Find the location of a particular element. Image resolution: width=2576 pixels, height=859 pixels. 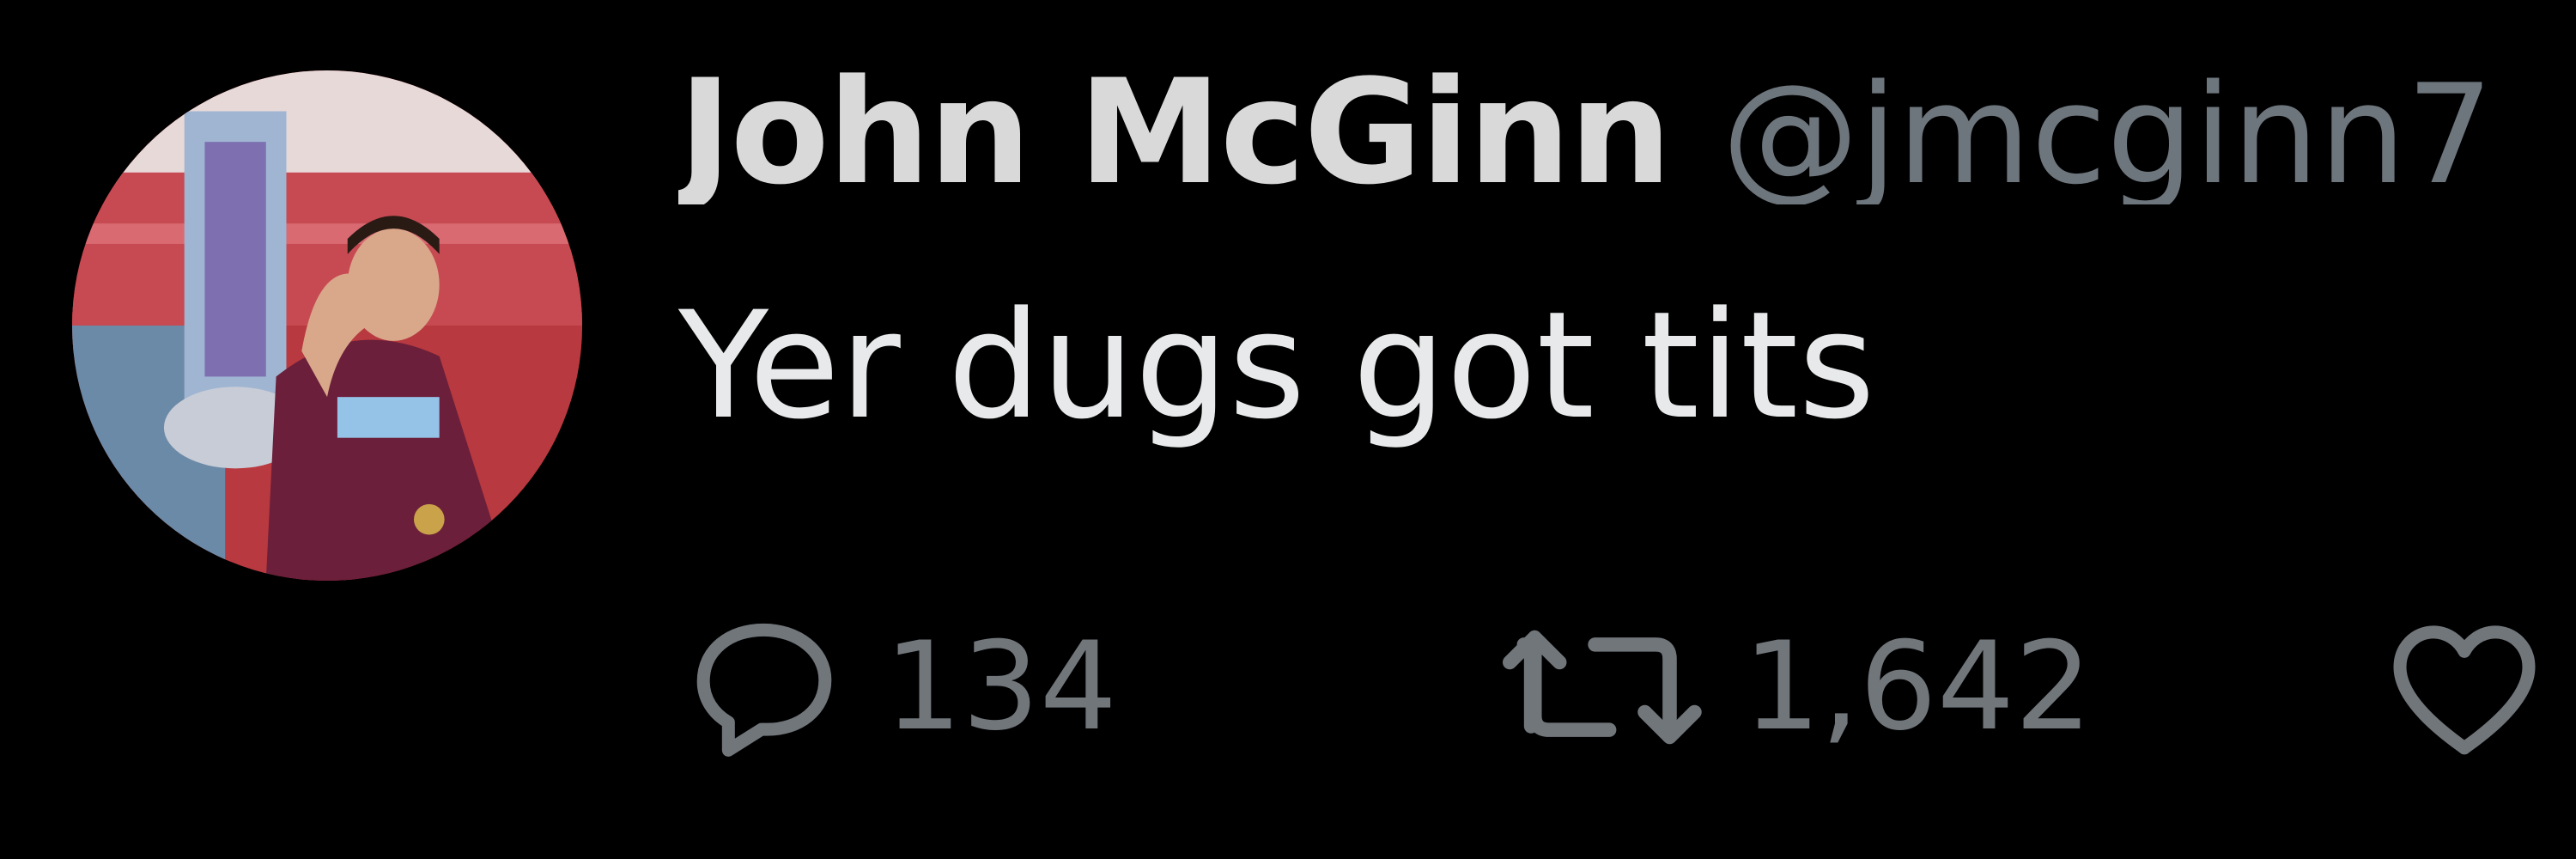

retweet-button: 1,642 is located at coordinates (1798, 687).